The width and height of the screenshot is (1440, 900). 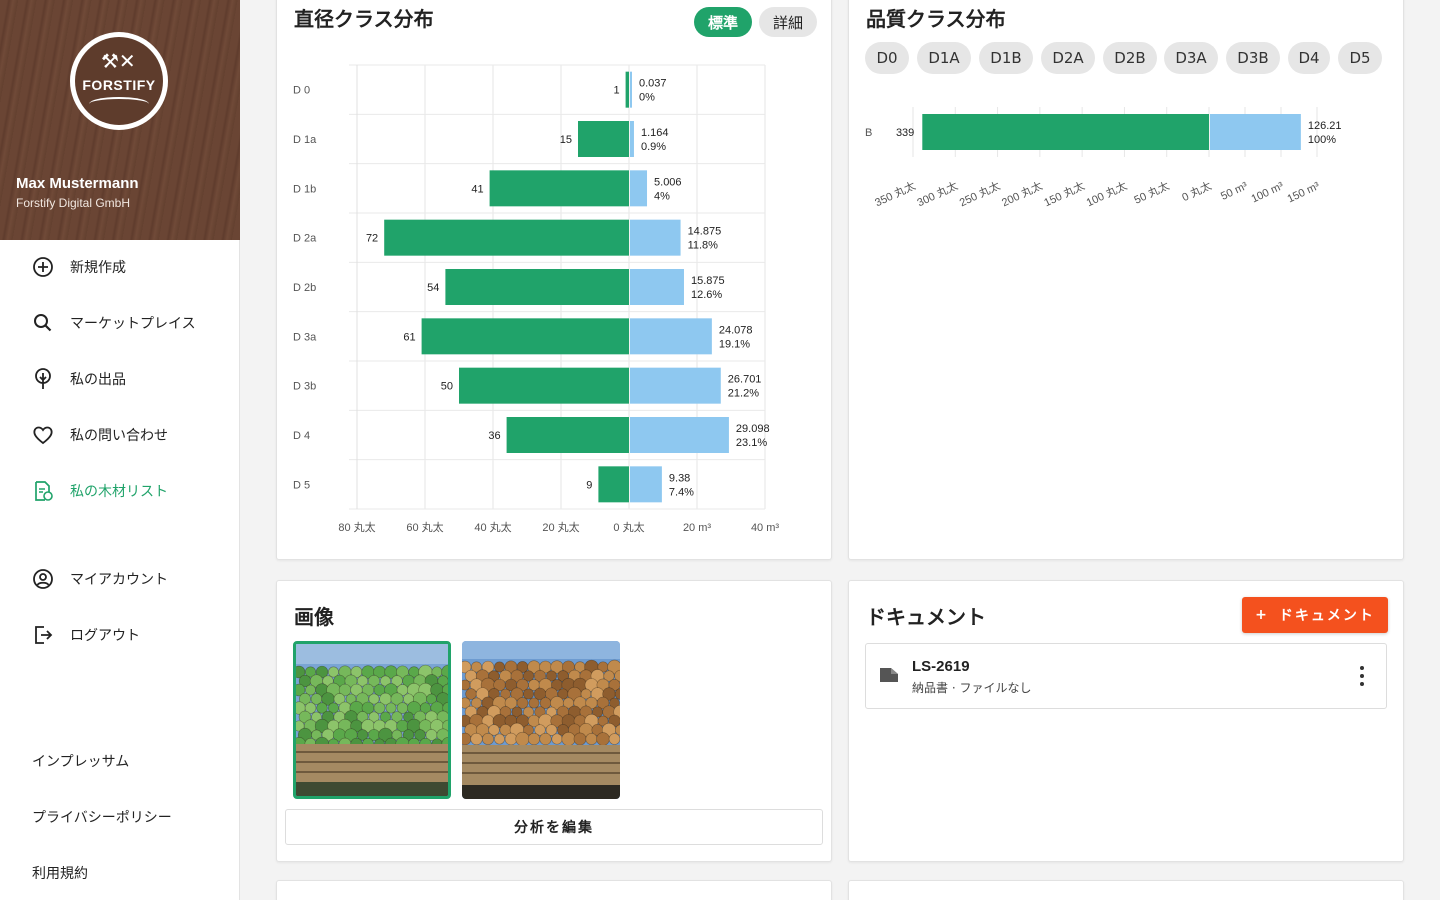 What do you see at coordinates (668, 182) in the screenshot?
I see `volume-value-label: 5.006` at bounding box center [668, 182].